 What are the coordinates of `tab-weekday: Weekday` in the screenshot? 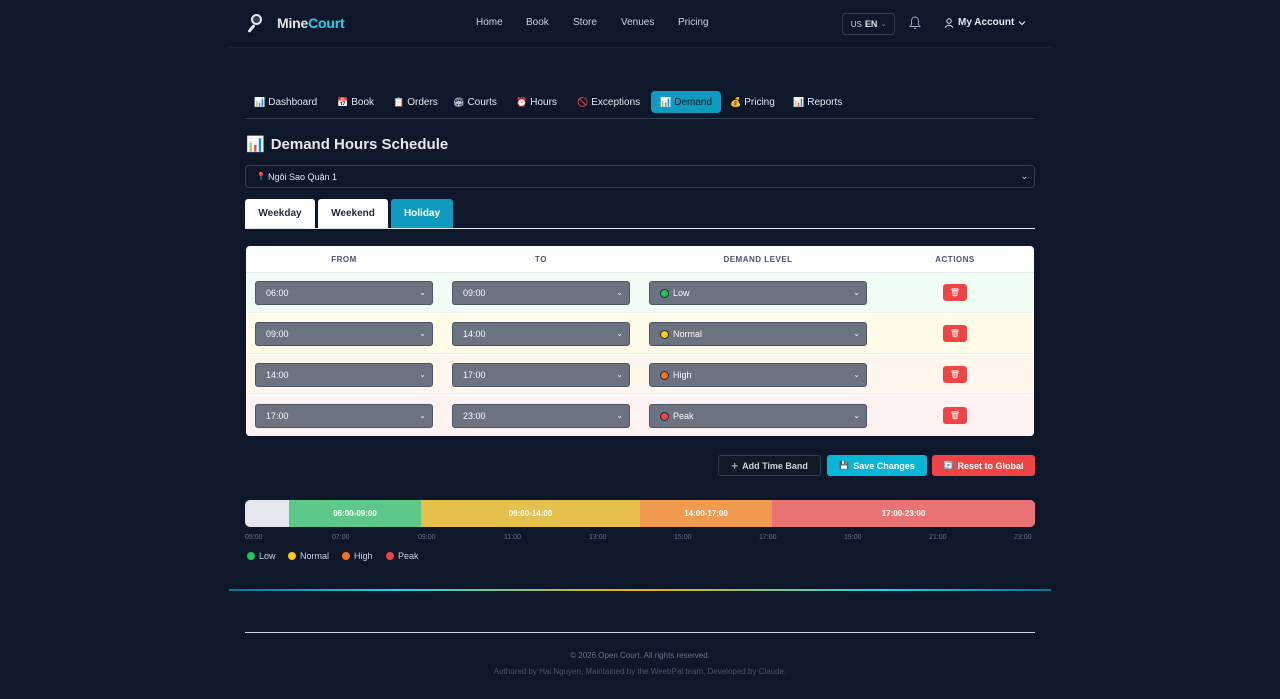 It's located at (280, 213).